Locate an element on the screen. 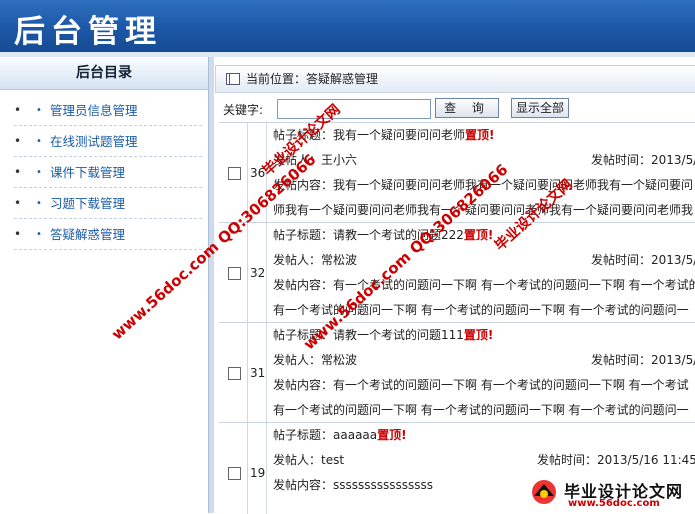 The image size is (695, 514). post-id: 32 is located at coordinates (258, 273).